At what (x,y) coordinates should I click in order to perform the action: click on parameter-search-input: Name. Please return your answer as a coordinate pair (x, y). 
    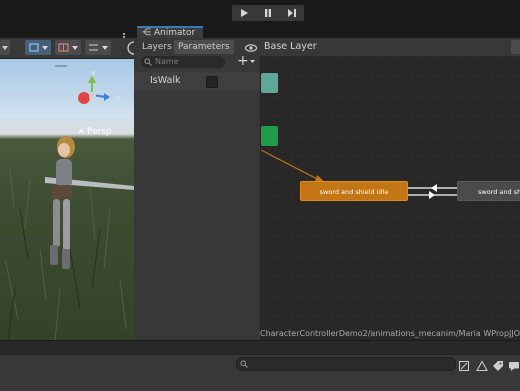
    Looking at the image, I should click on (183, 62).